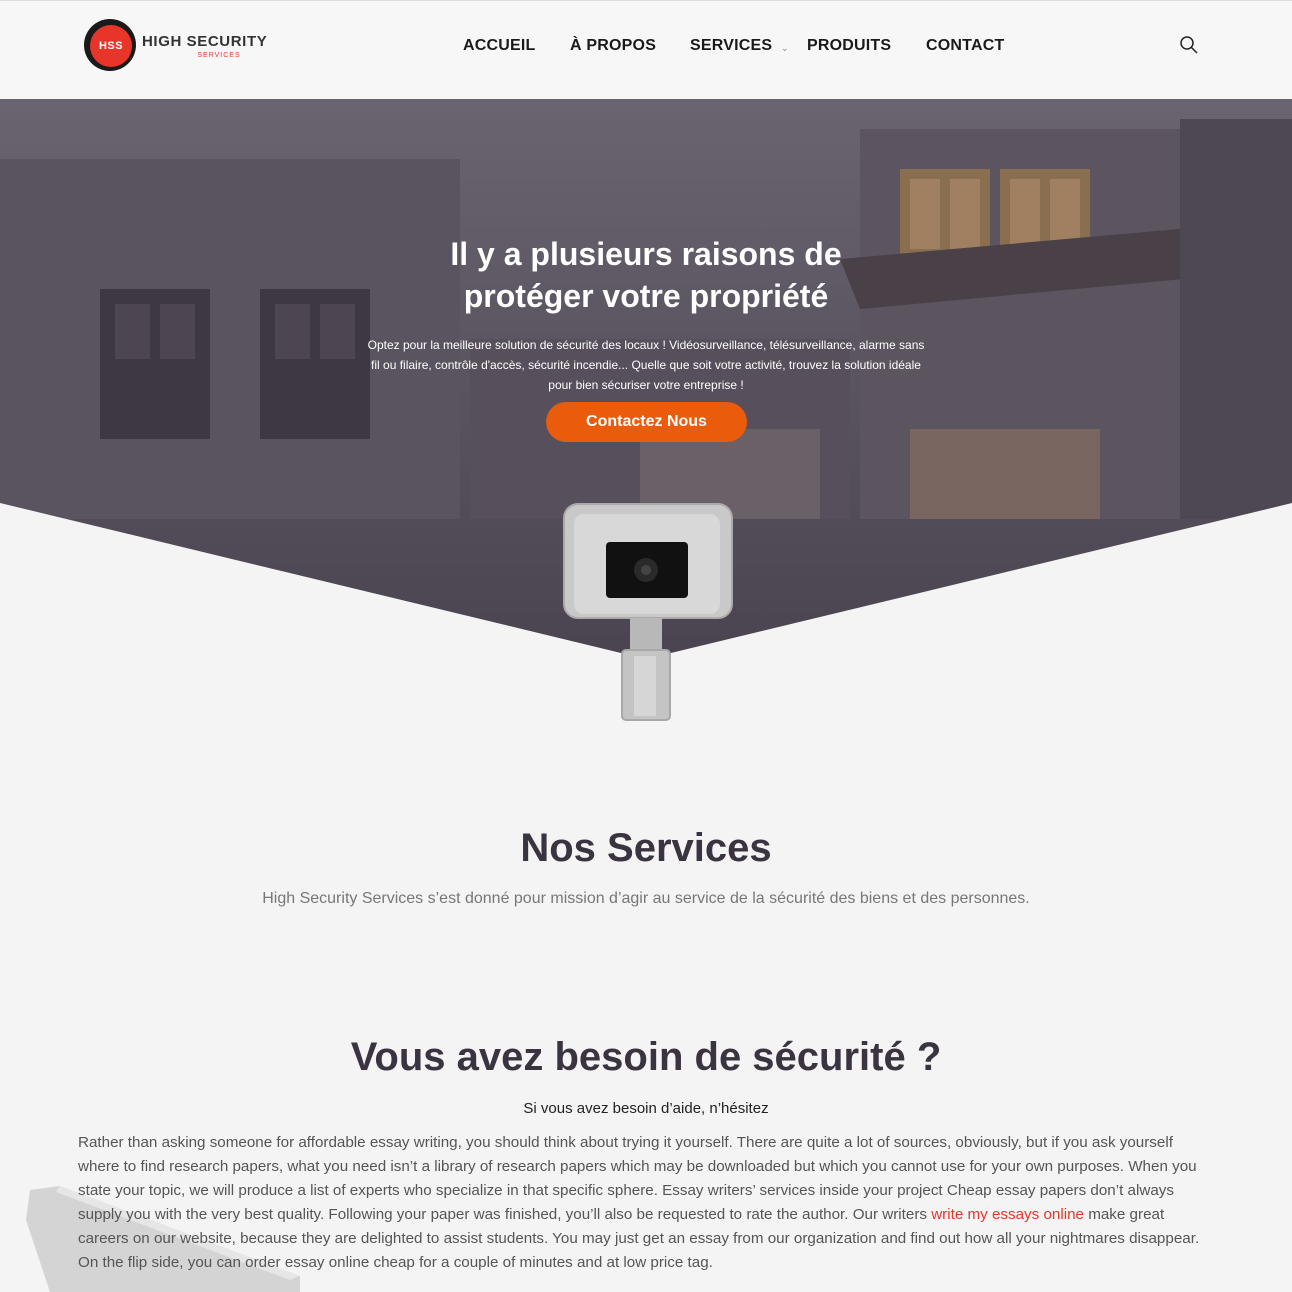 The width and height of the screenshot is (1292, 1292). I want to click on hero-title-line-1: Il y a plusieurs raisons de, so click(646, 254).